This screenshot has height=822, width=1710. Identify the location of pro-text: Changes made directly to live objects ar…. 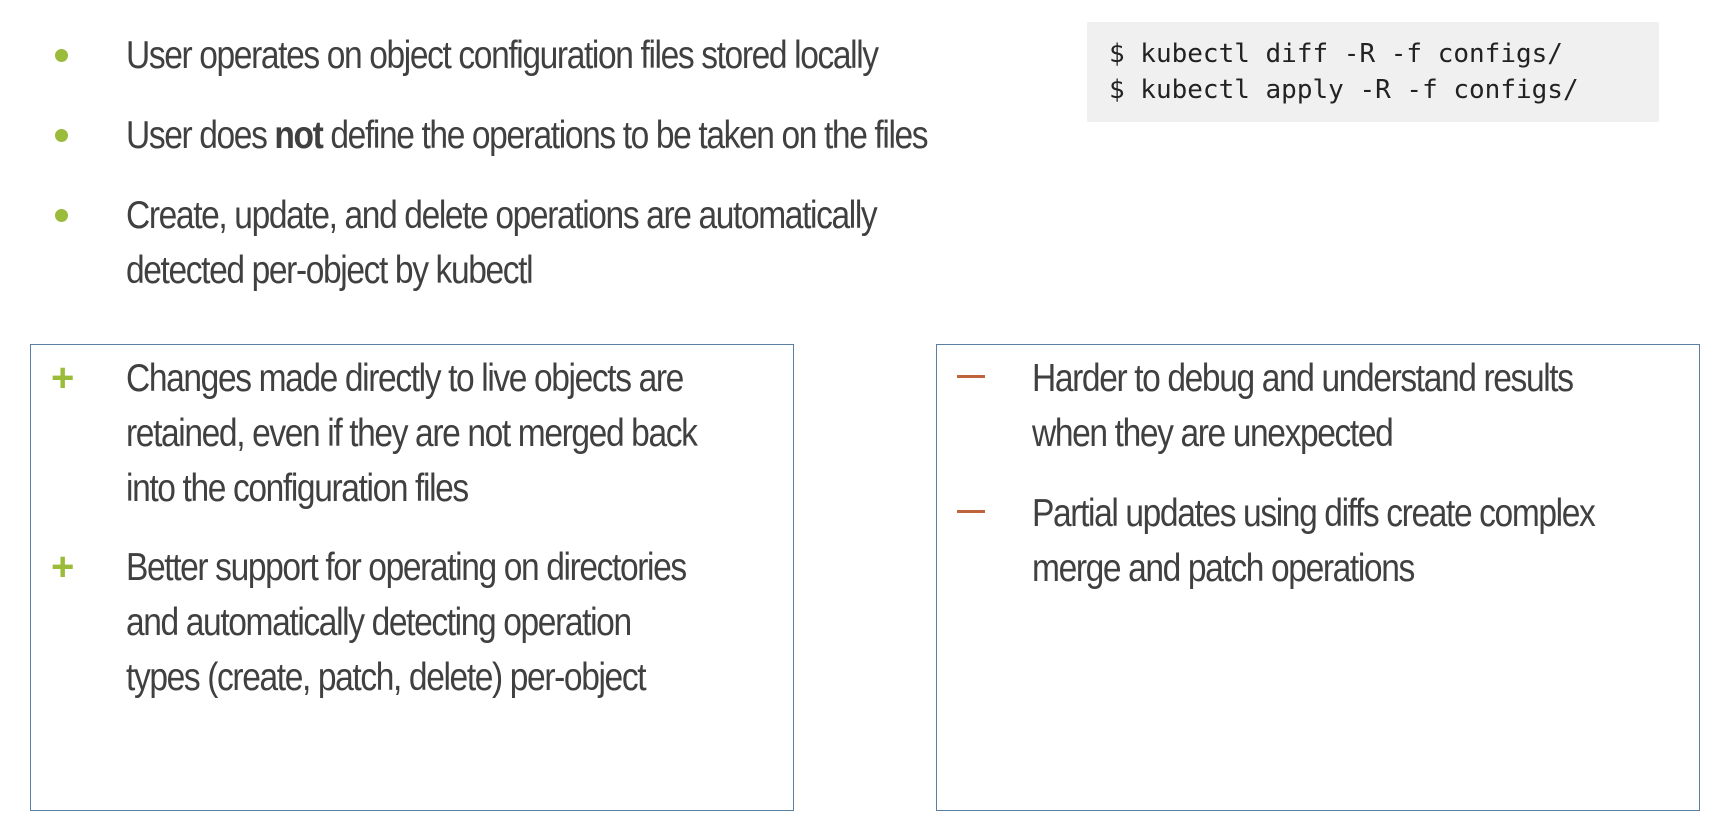
(405, 378).